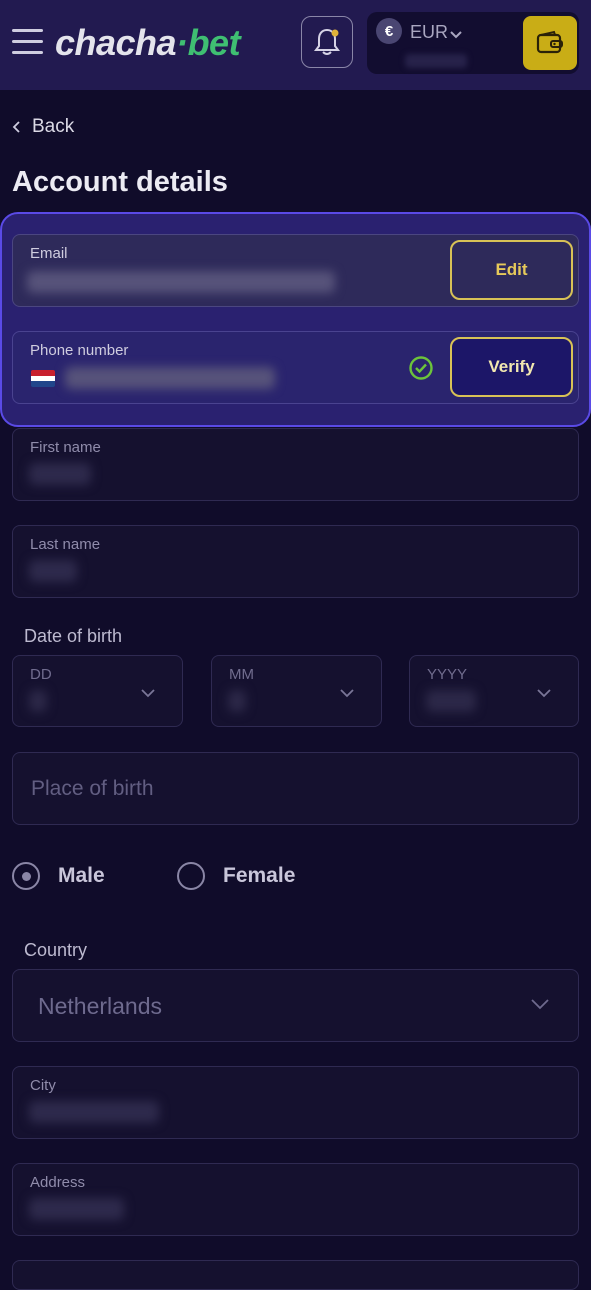 This screenshot has width=591, height=1290. Describe the element at coordinates (296, 691) in the screenshot. I see `dob-month-select: MM` at that location.